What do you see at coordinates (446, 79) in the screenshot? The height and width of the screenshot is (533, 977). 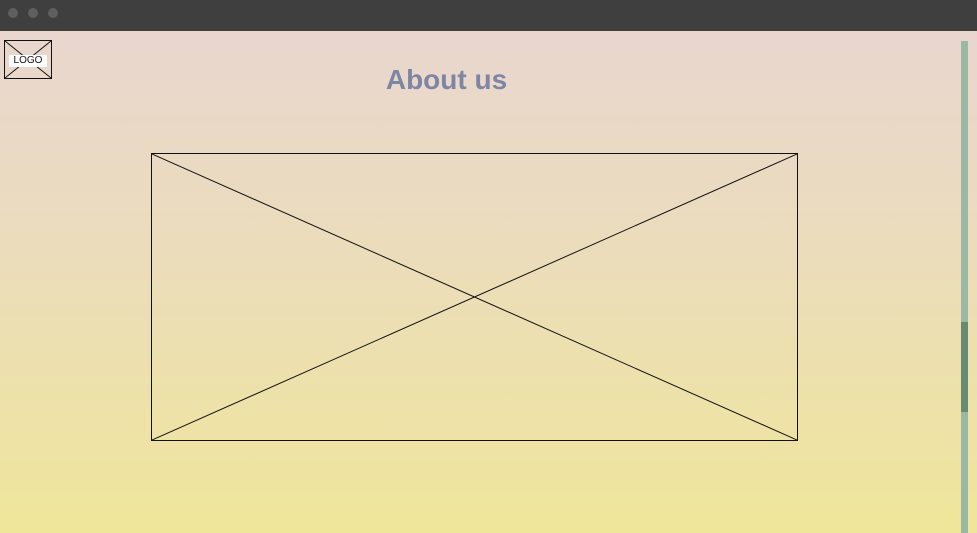 I see `page-title: About us` at bounding box center [446, 79].